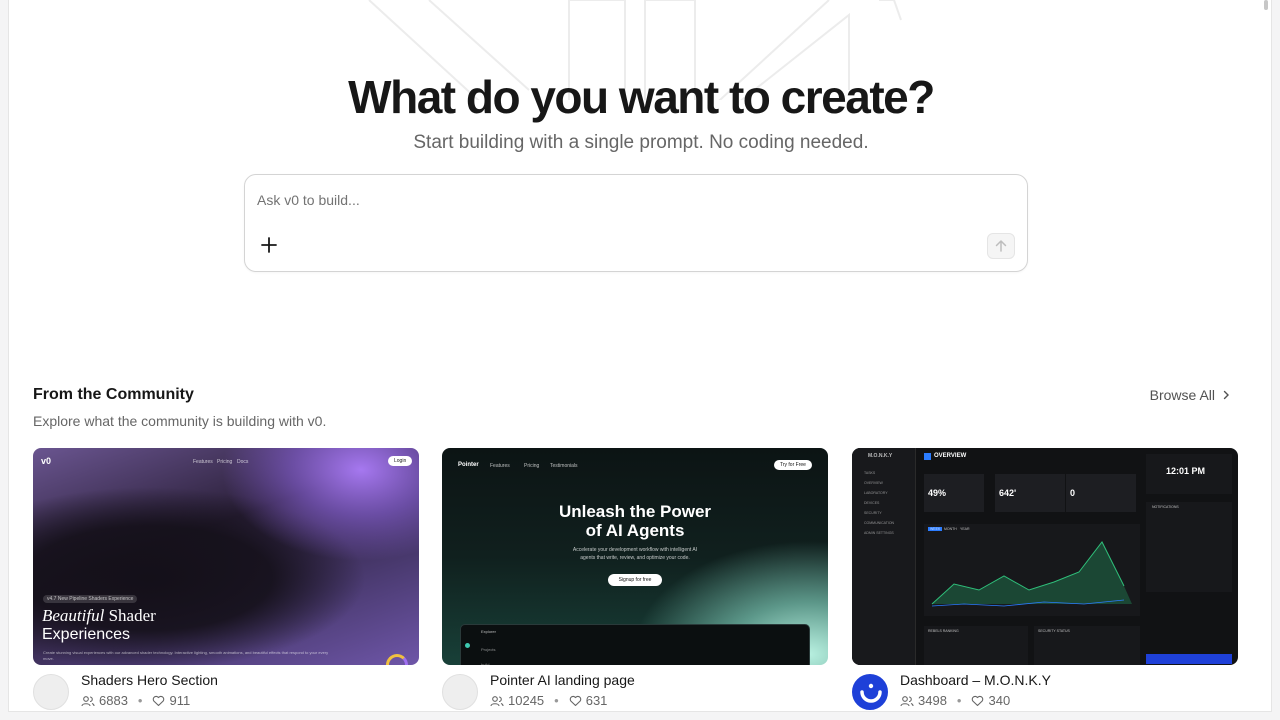  Describe the element at coordinates (975, 680) in the screenshot. I see `card-title: Dashboard – M.O.N.K.Y` at that location.